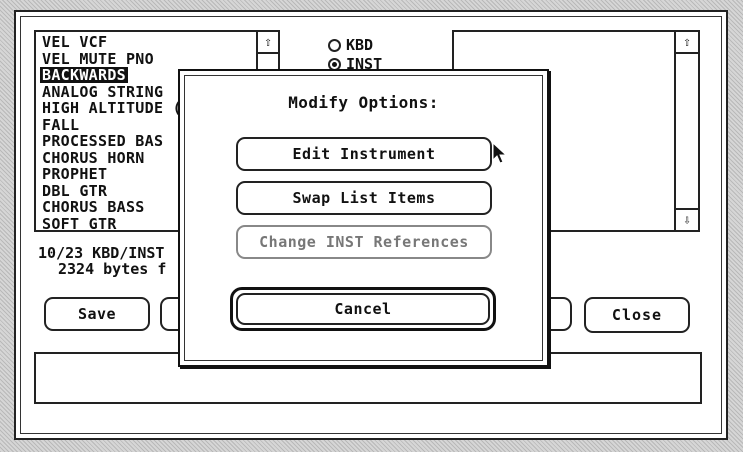  Describe the element at coordinates (500, 153) in the screenshot. I see `mouse-pointer-icon` at that location.